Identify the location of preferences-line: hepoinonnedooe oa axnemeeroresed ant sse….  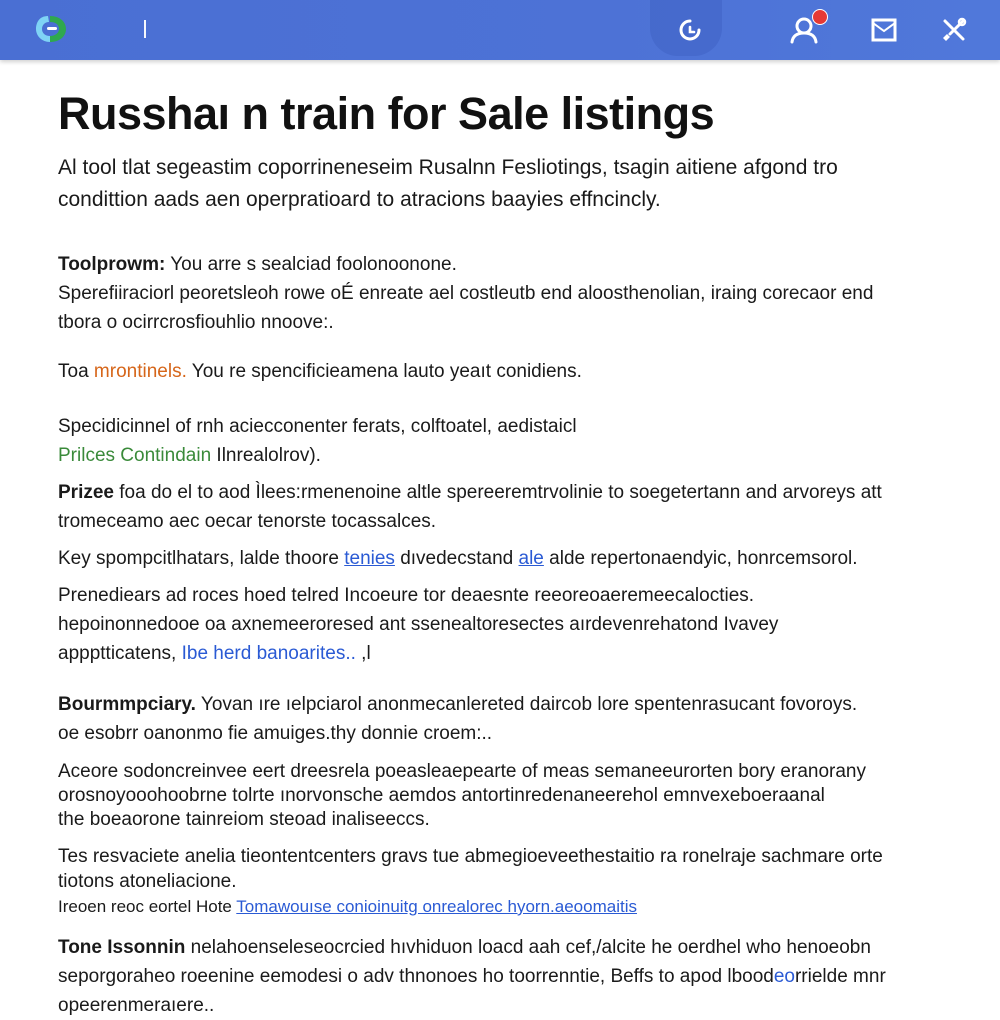
(418, 624).